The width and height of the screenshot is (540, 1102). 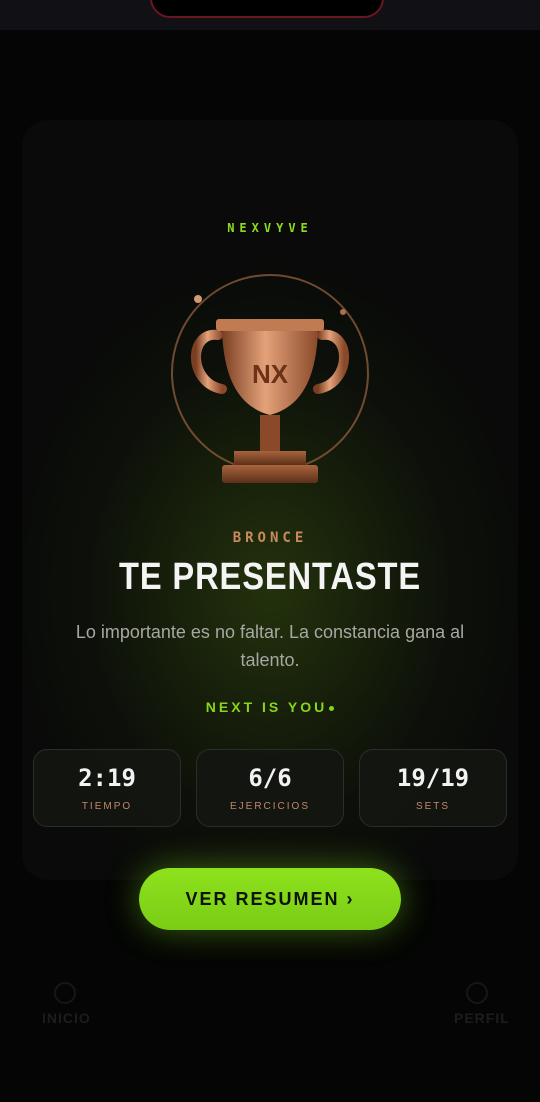 What do you see at coordinates (107, 806) in the screenshot?
I see `stat-label: TIEMPO` at bounding box center [107, 806].